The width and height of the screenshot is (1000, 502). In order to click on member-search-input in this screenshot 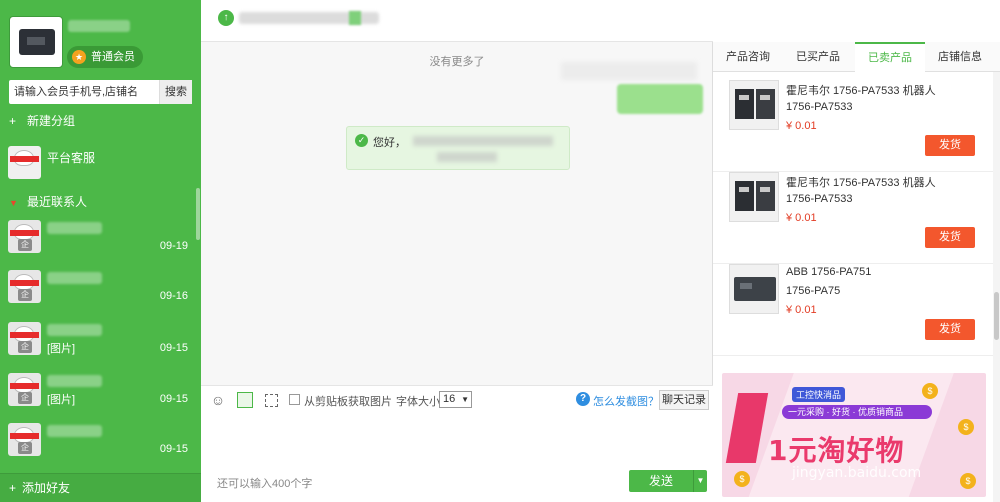, I will do `click(84, 92)`.